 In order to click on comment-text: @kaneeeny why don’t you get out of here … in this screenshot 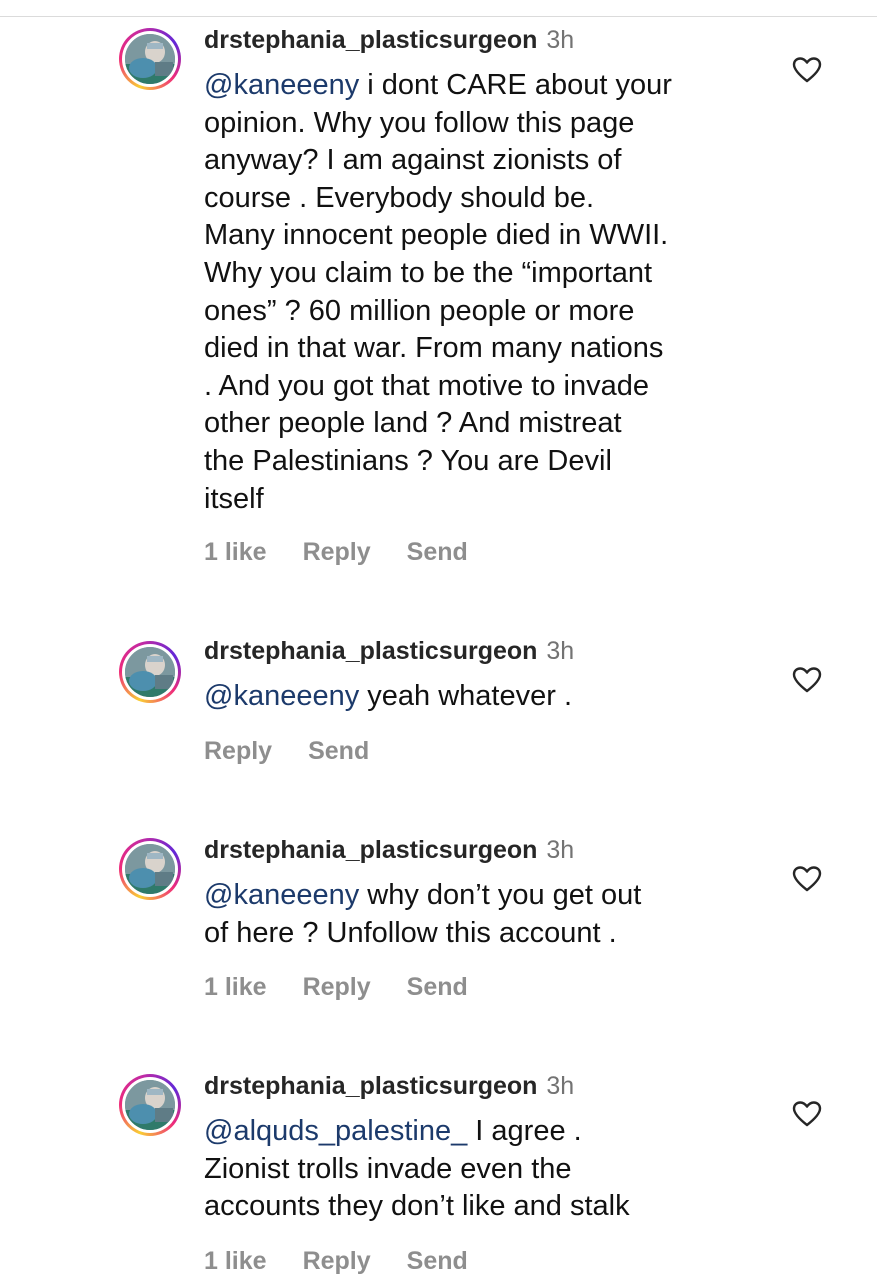, I will do `click(484, 914)`.